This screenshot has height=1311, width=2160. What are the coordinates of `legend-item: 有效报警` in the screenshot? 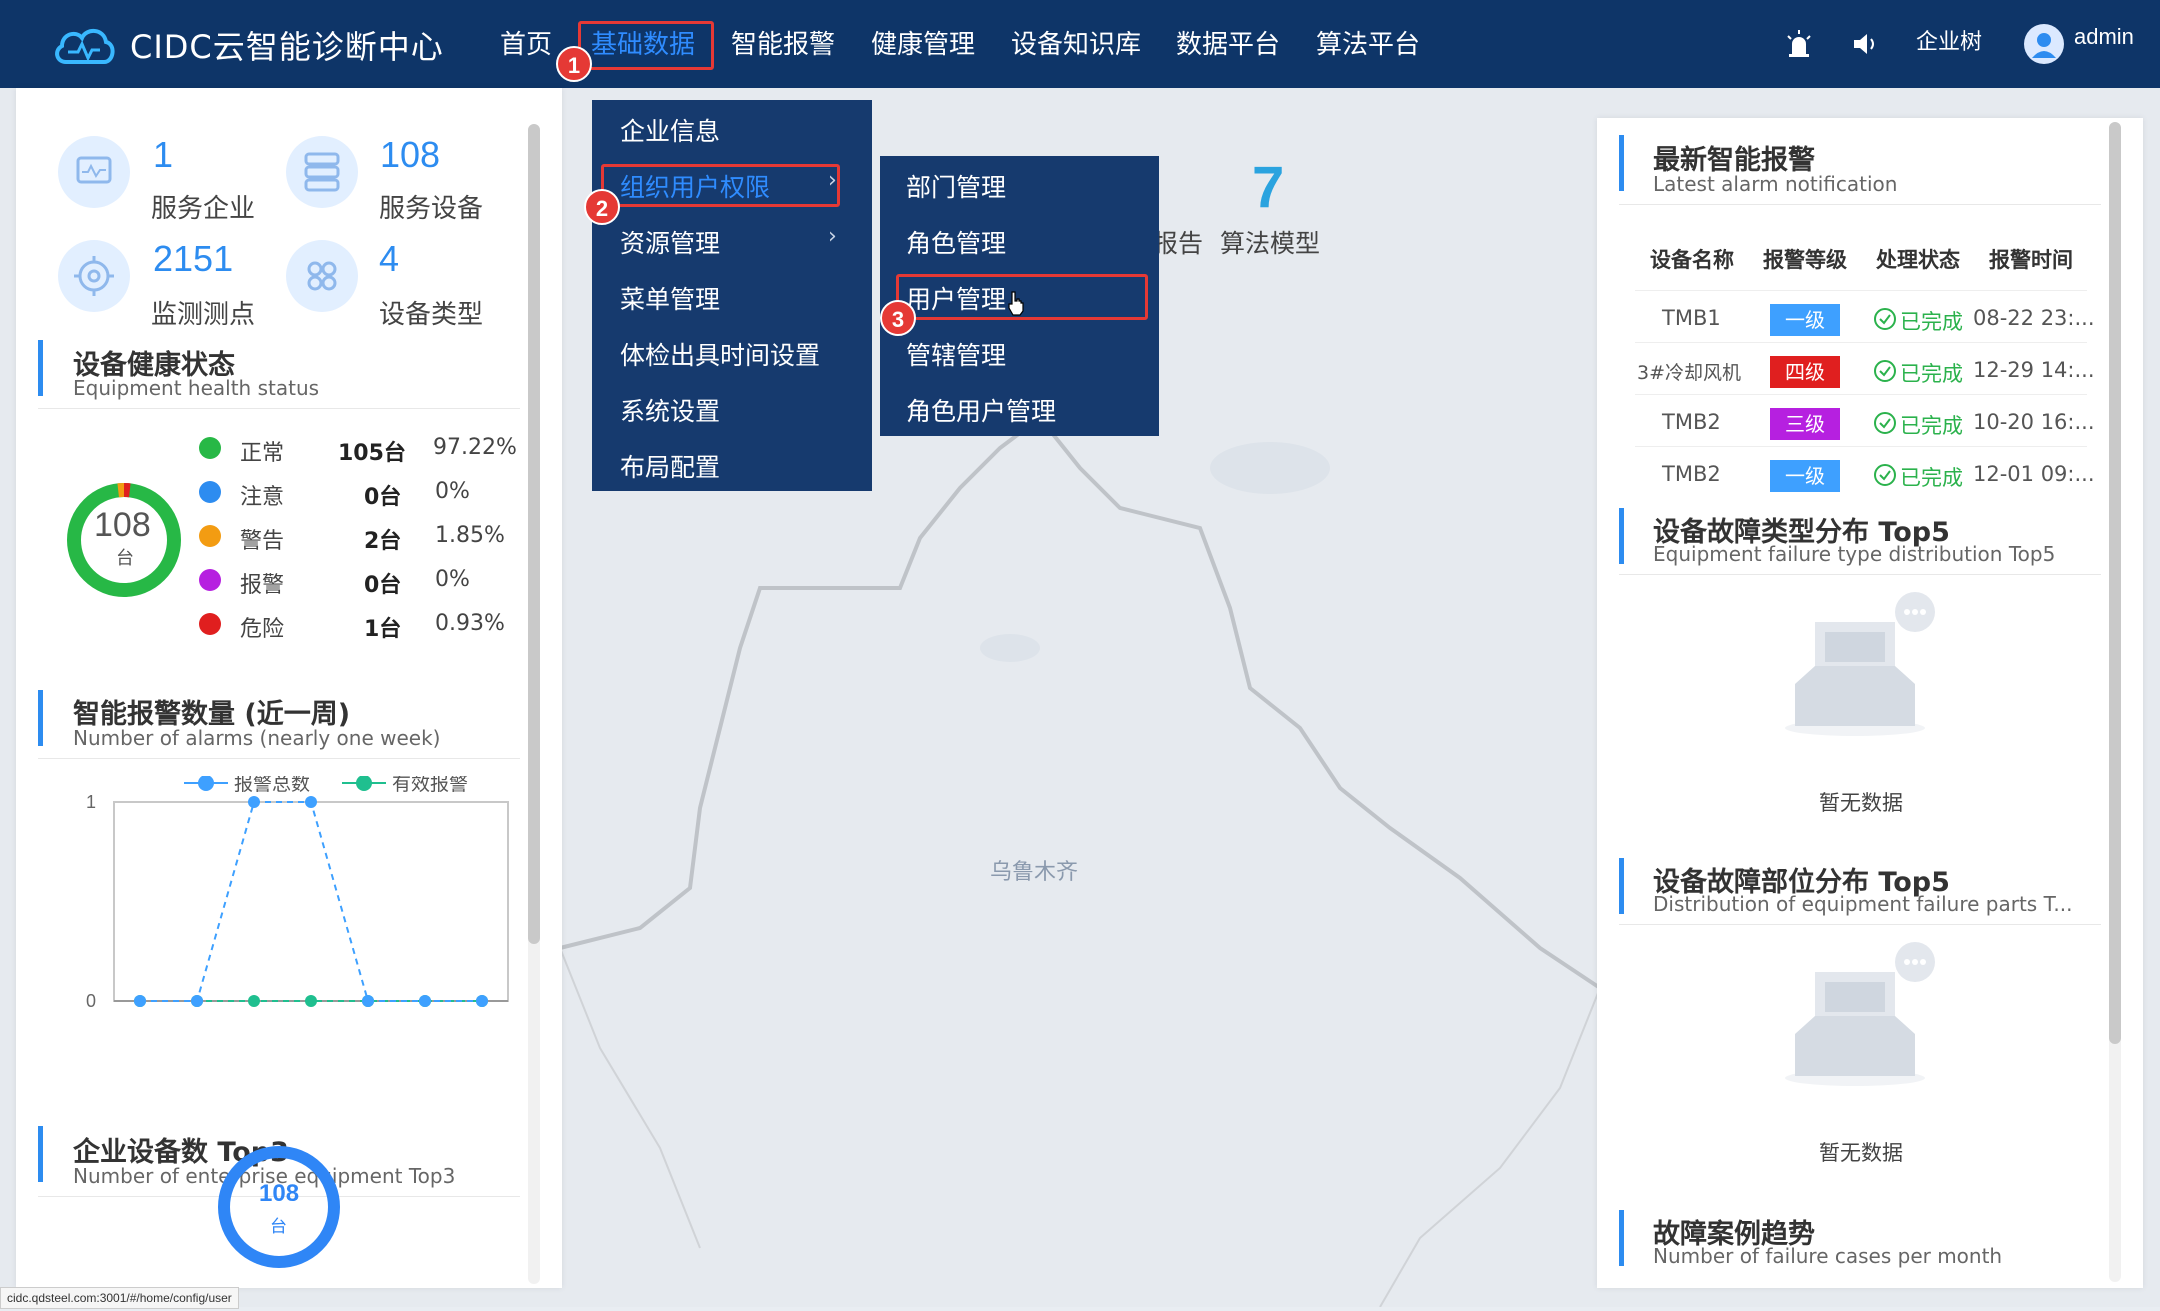 It's located at (405, 785).